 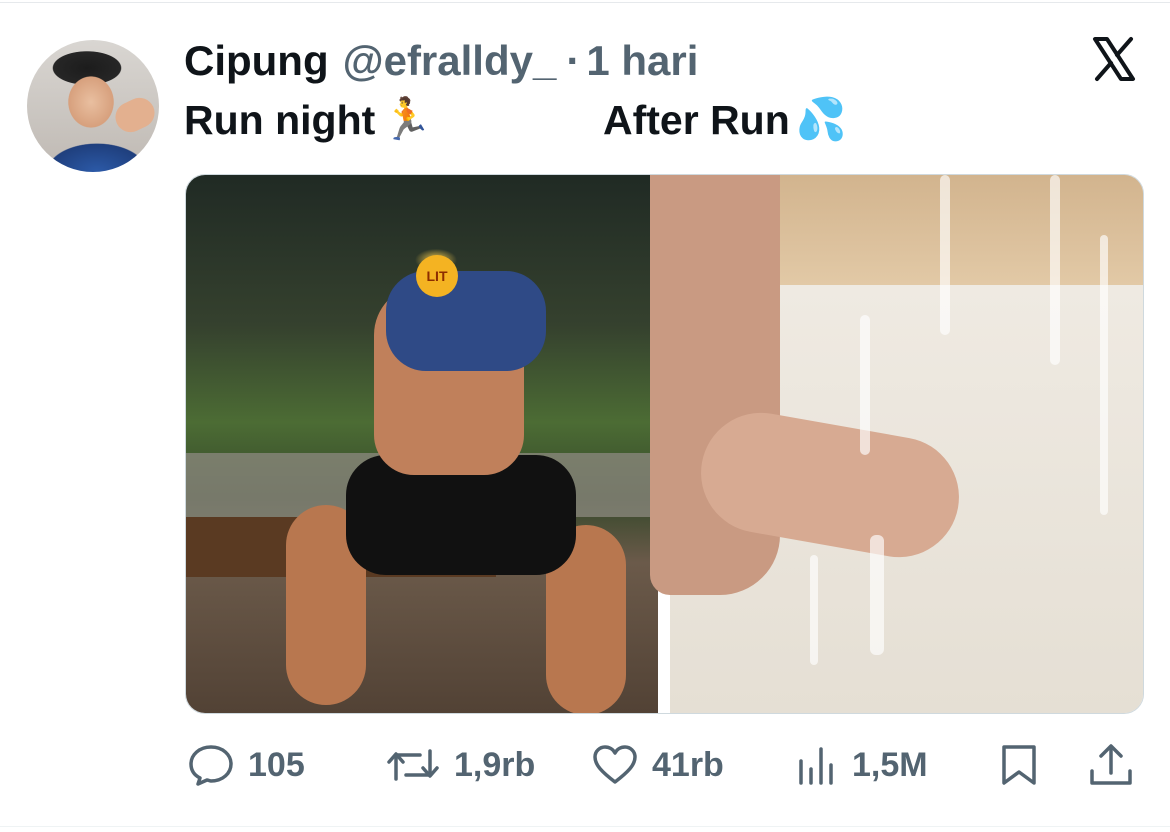 I want to click on repost-button: 1,9rb, so click(x=460, y=765).